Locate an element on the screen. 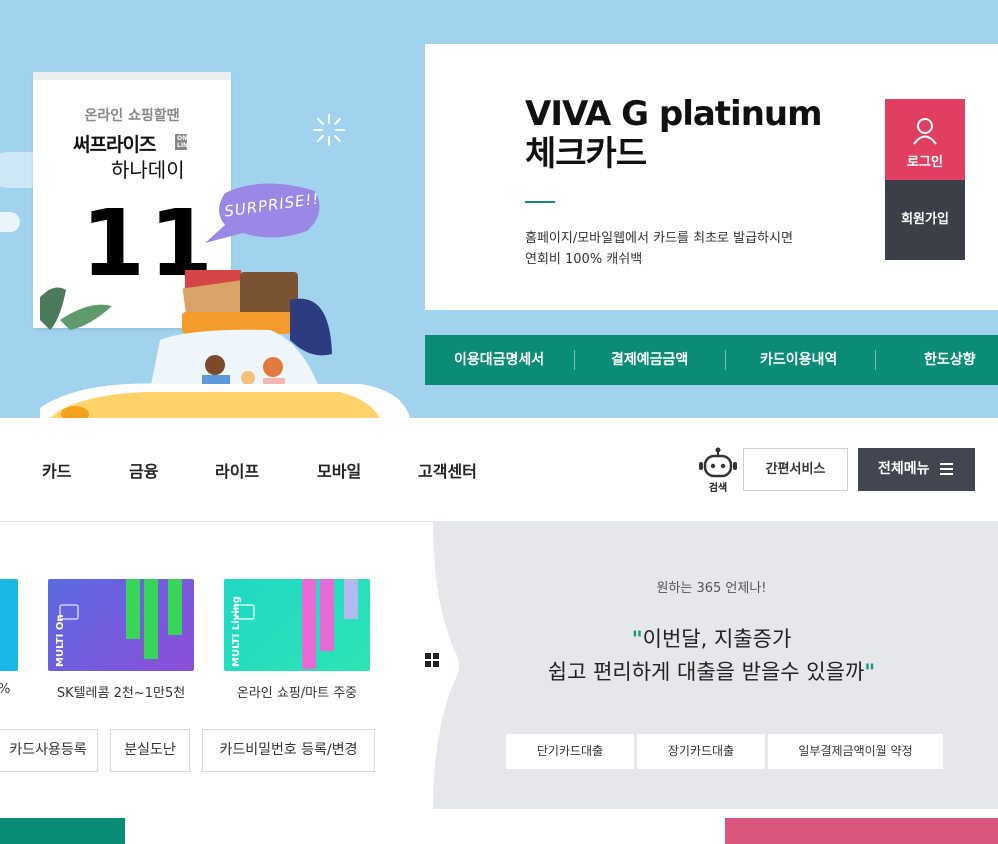 The height and width of the screenshot is (844, 998). search-button: 검색 is located at coordinates (718, 470).